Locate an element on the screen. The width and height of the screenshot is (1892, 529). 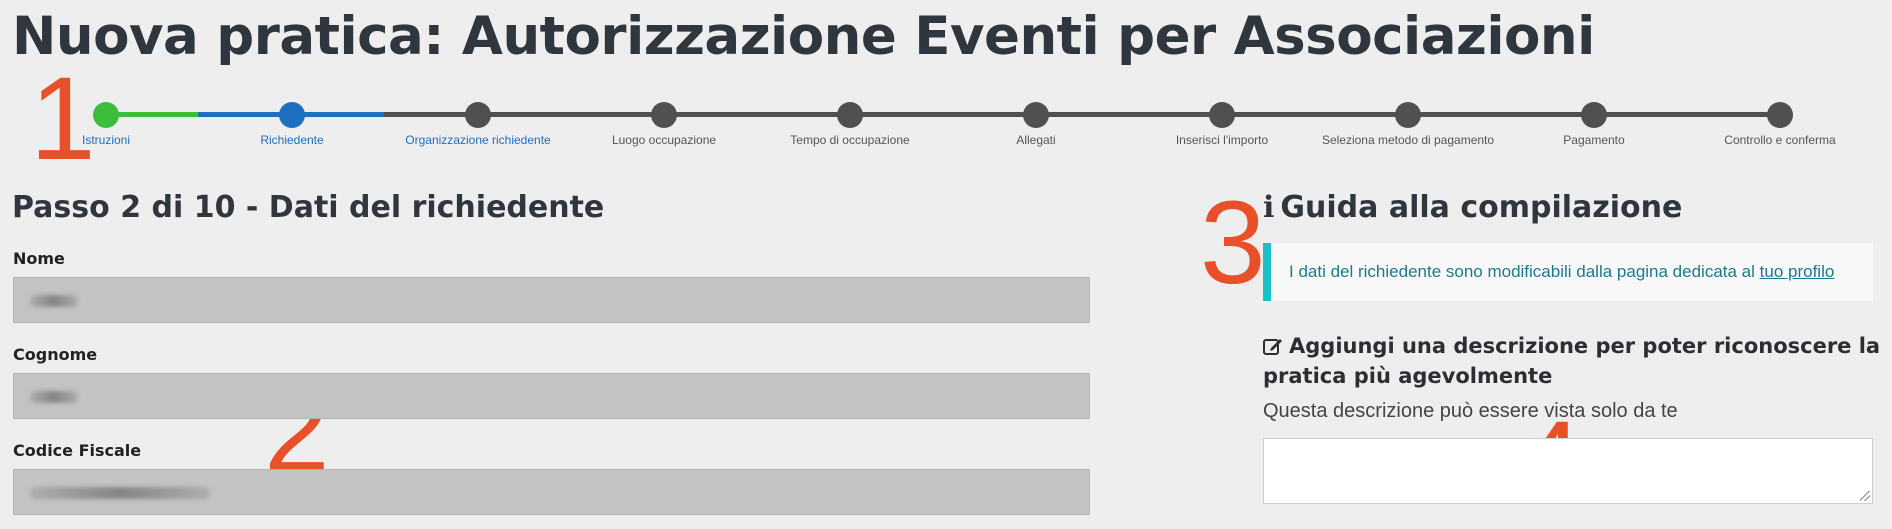
codice-fiscale-field is located at coordinates (551, 492).